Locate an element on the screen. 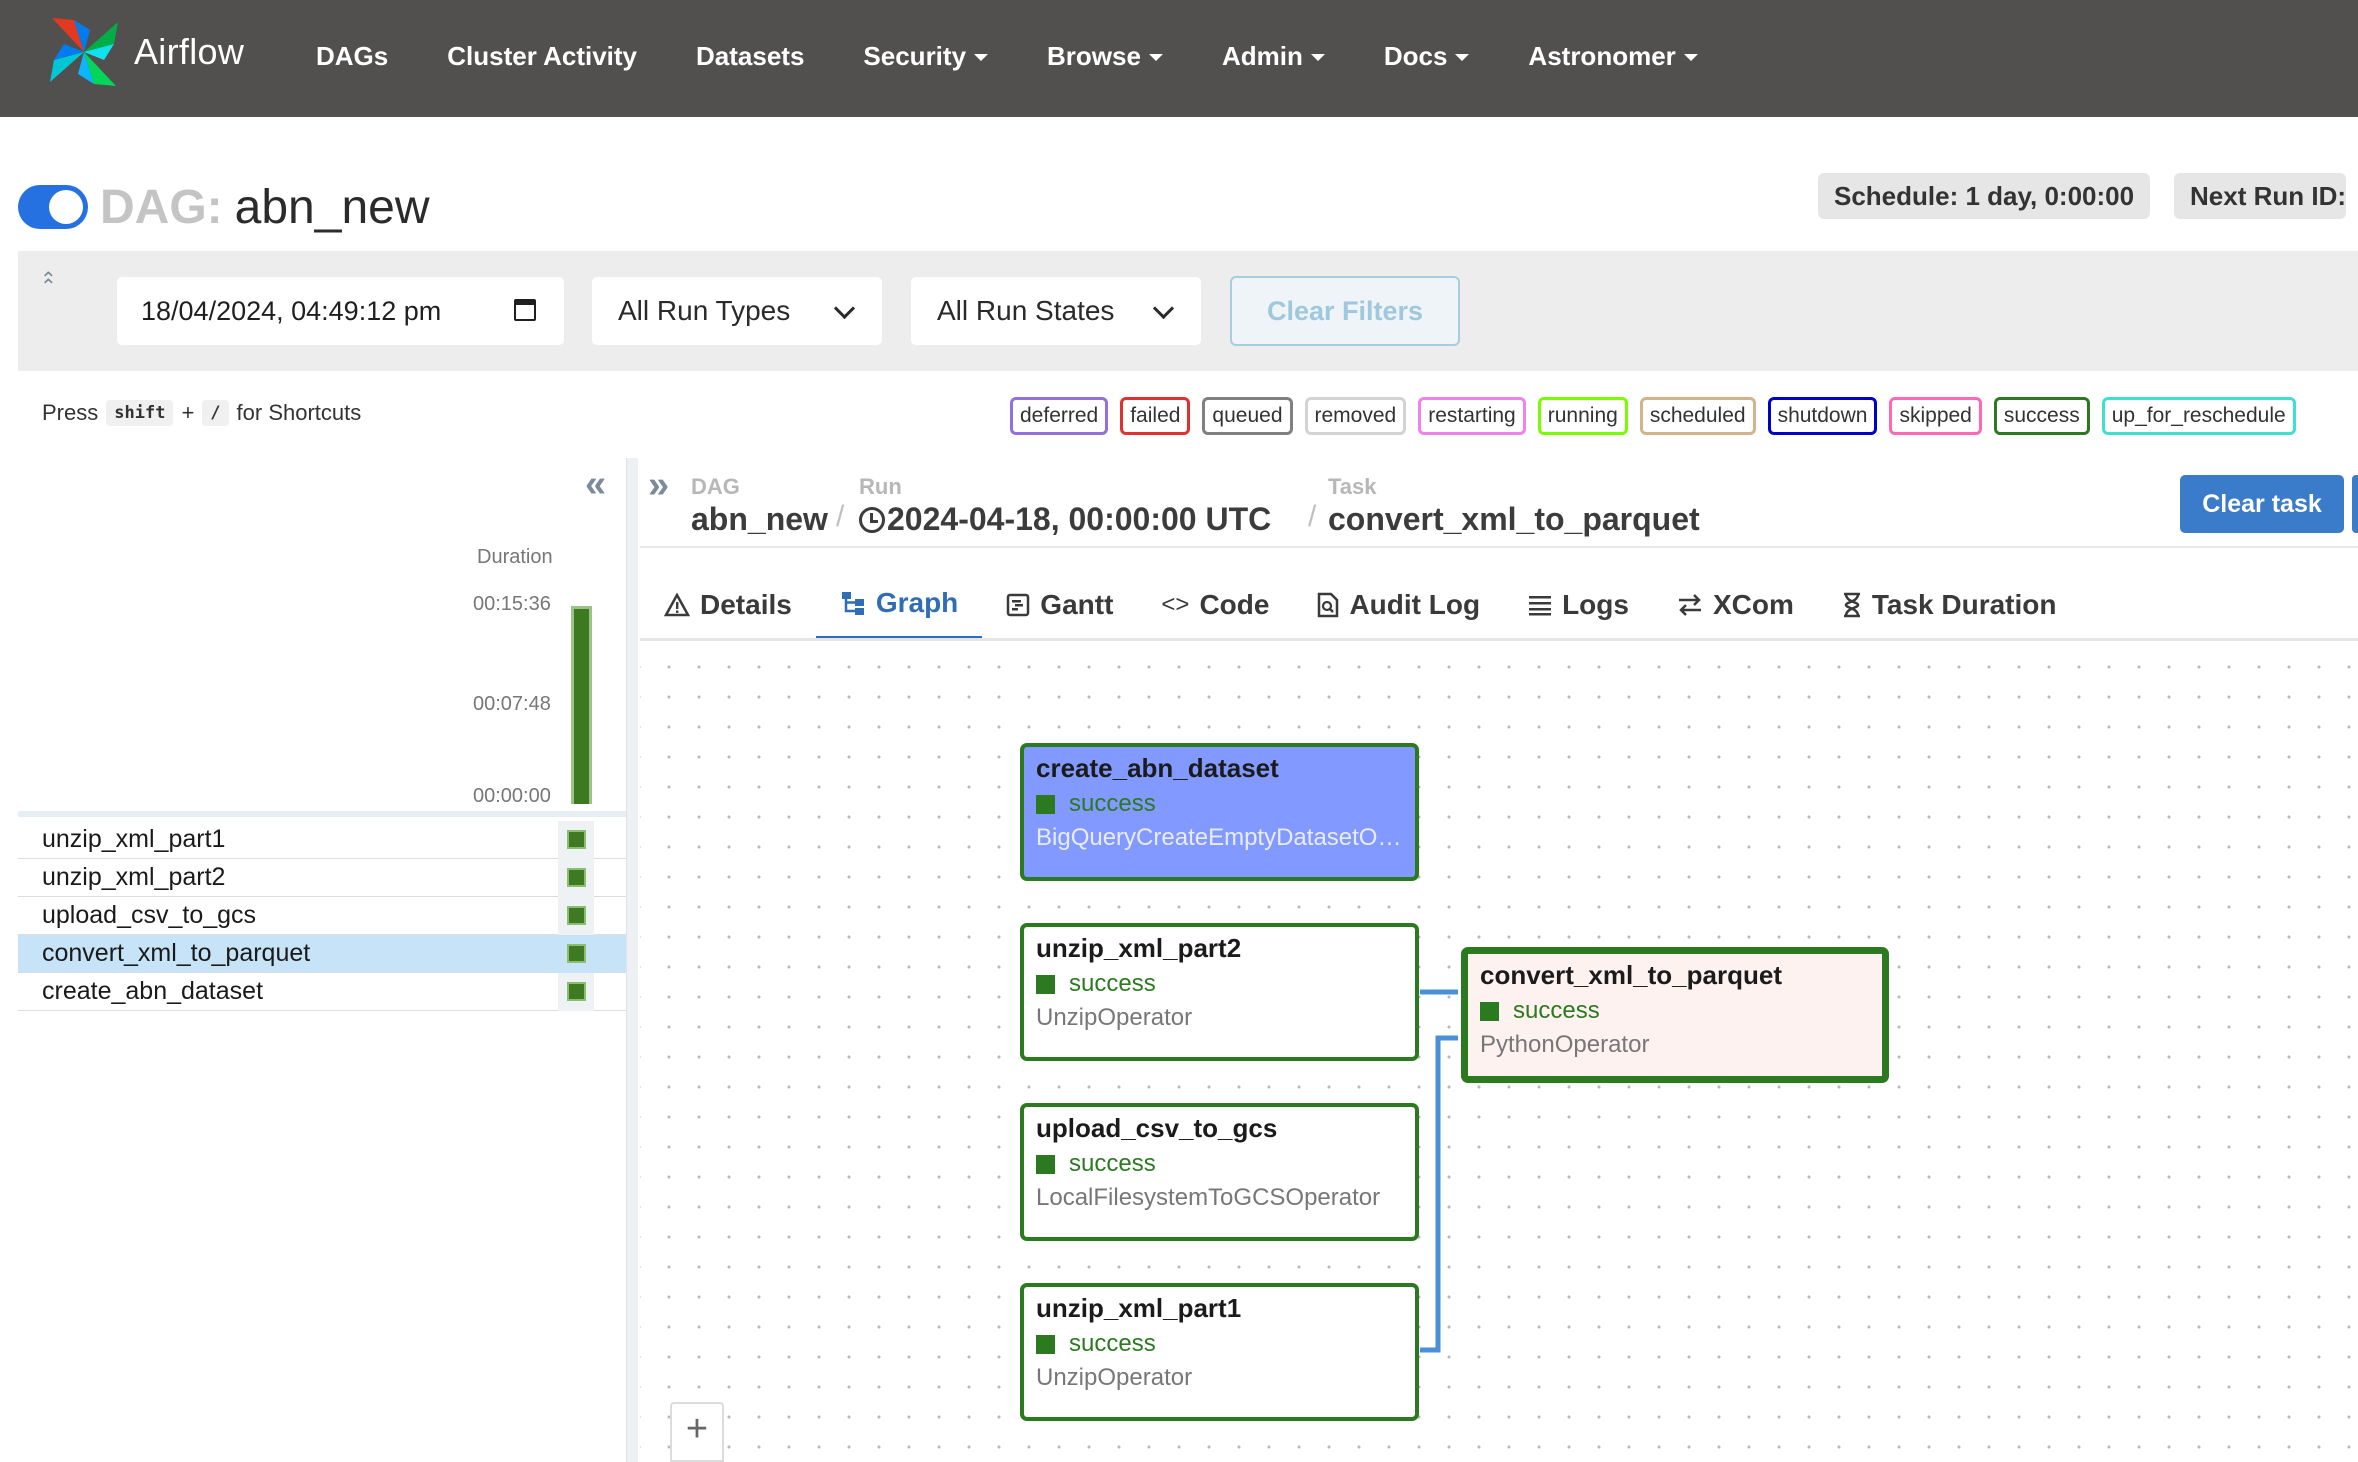  tab-details: Details is located at coordinates (728, 605).